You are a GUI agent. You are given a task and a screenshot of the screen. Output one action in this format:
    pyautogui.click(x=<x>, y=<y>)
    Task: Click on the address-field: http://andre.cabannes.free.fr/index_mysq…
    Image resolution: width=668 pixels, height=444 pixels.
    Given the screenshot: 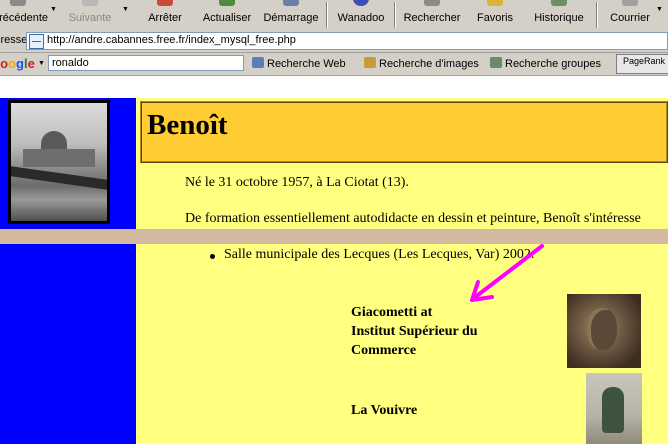 What is the action you would take?
    pyautogui.click(x=347, y=41)
    